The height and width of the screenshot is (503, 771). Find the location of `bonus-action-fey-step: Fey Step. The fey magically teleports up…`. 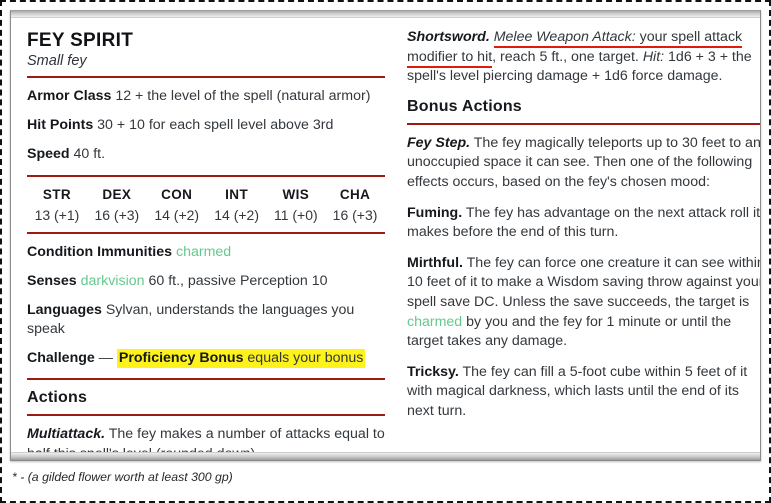

bonus-action-fey-step: Fey Step. The fey magically teleports up… is located at coordinates (583, 163).